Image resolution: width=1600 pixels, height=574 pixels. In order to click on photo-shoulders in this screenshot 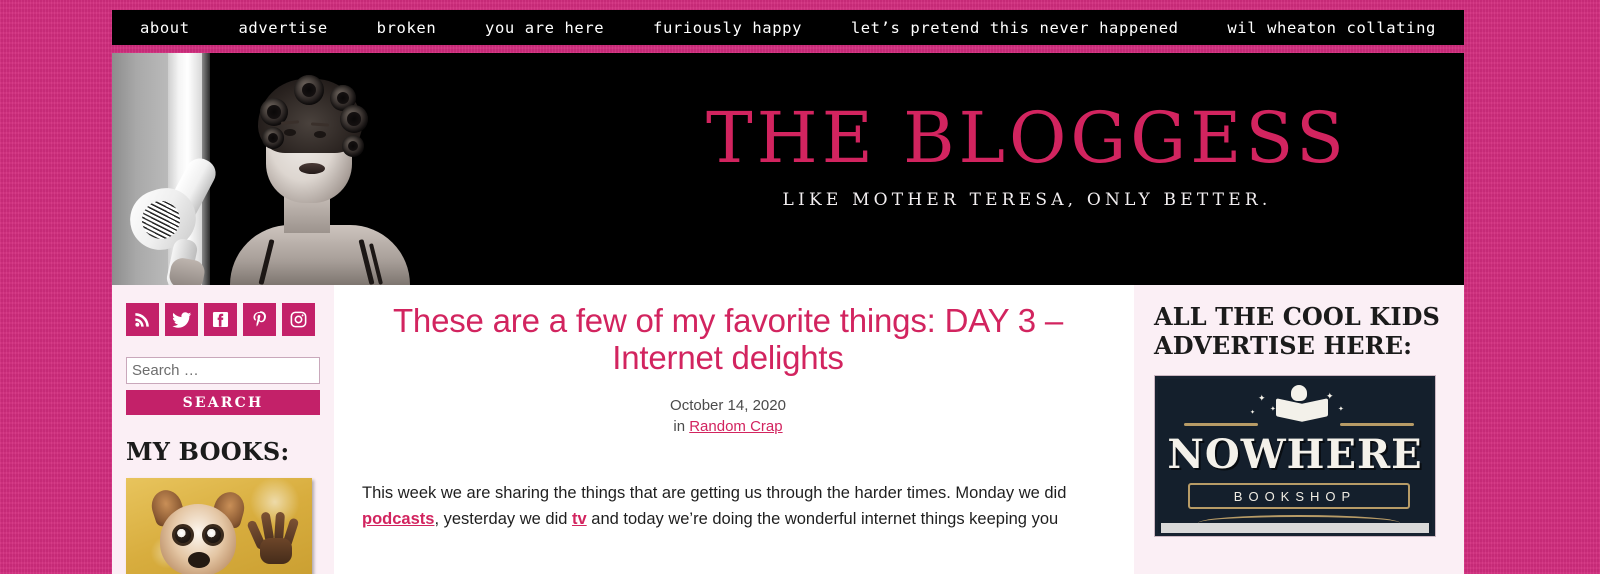, I will do `click(320, 255)`.